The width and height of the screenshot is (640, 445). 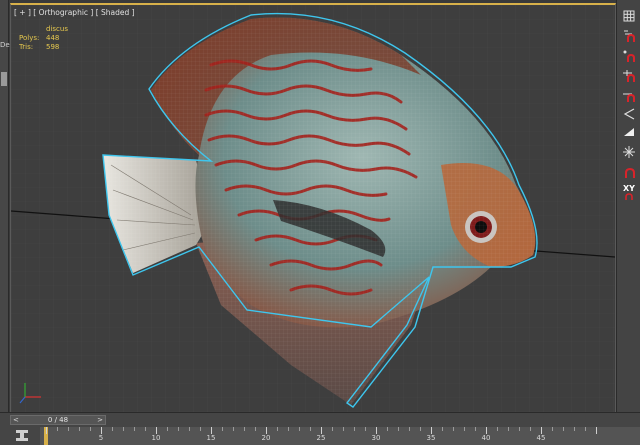 I want to click on ruler-label: 45, so click(x=541, y=438).